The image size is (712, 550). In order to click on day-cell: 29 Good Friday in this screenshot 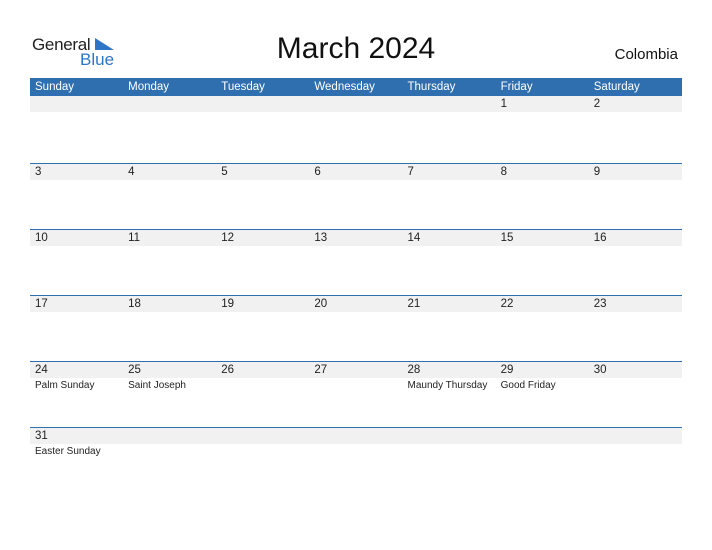, I will do `click(542, 394)`.